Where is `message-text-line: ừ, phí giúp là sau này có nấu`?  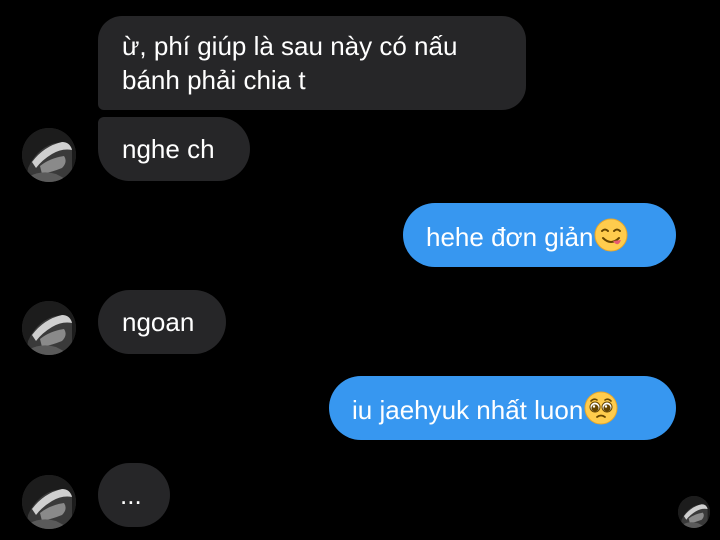 message-text-line: ừ, phí giúp là sau này có nấu is located at coordinates (290, 46).